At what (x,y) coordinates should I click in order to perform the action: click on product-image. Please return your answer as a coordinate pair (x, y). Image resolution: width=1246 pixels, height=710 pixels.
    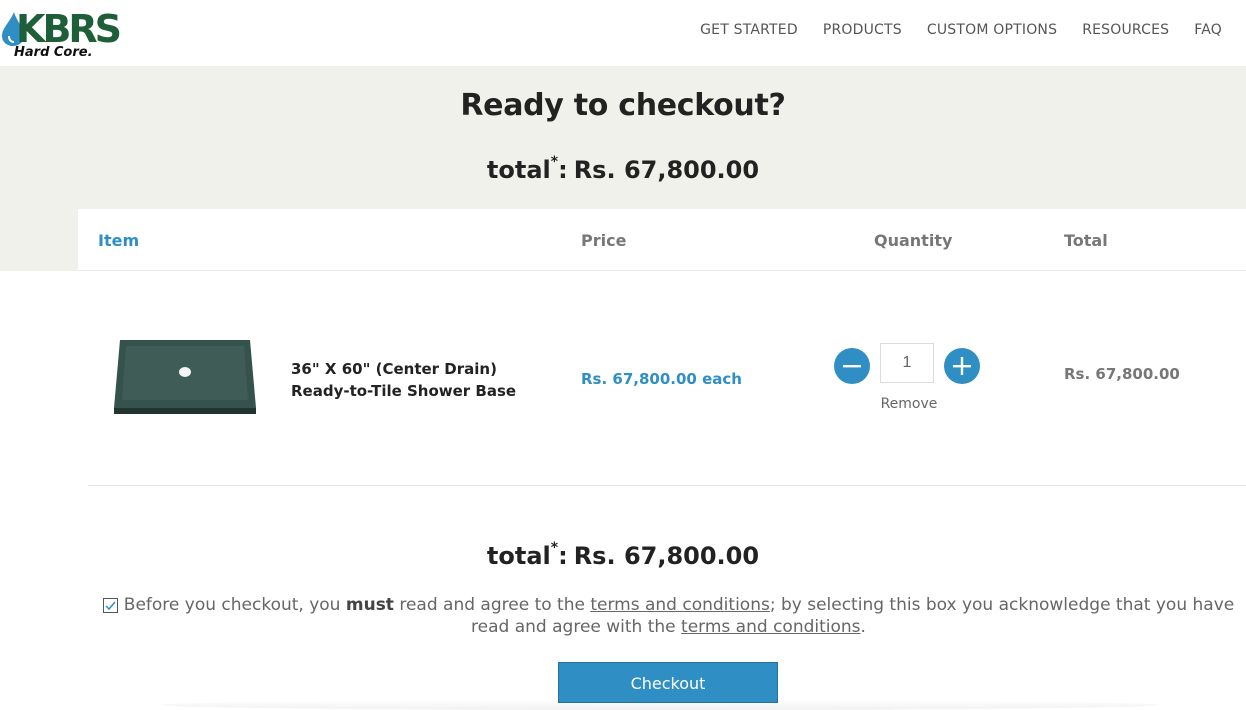
    Looking at the image, I should click on (185, 377).